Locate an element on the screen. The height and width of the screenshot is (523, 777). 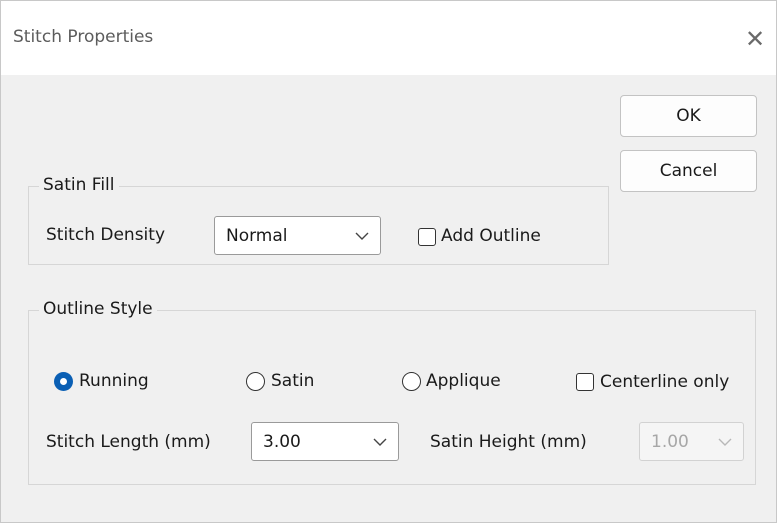
stitch-length-select: 3.00 is located at coordinates (325, 441).